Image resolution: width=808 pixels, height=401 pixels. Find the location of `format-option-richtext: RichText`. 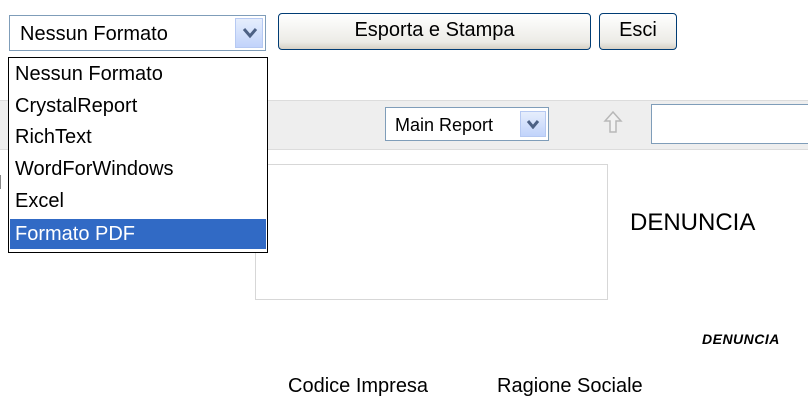

format-option-richtext: RichText is located at coordinates (138, 137).